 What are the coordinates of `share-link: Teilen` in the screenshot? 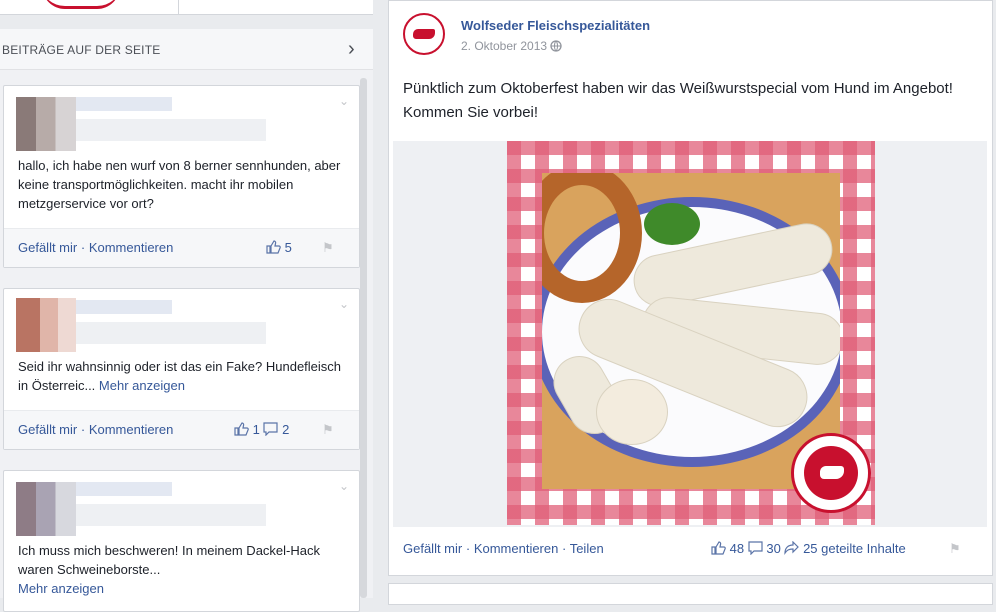 It's located at (587, 548).